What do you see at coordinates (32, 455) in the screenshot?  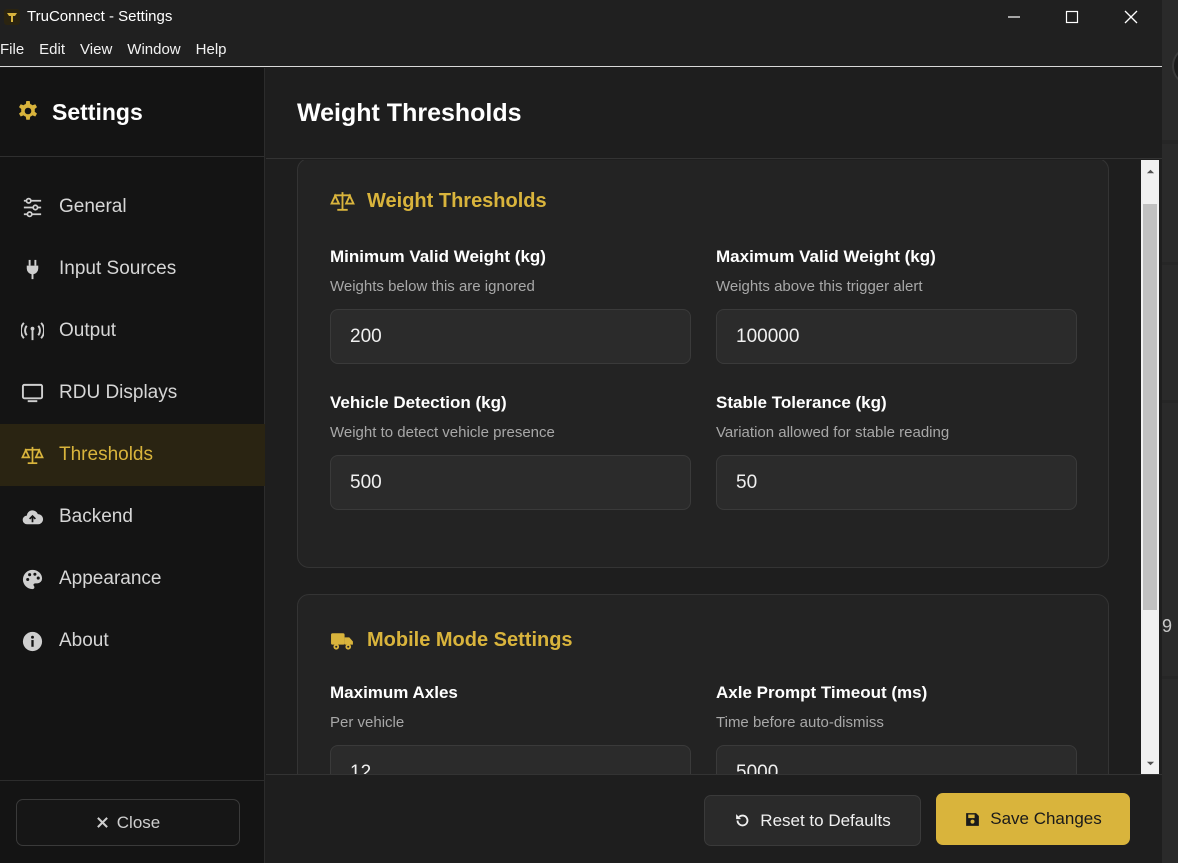 I see `scale-icon` at bounding box center [32, 455].